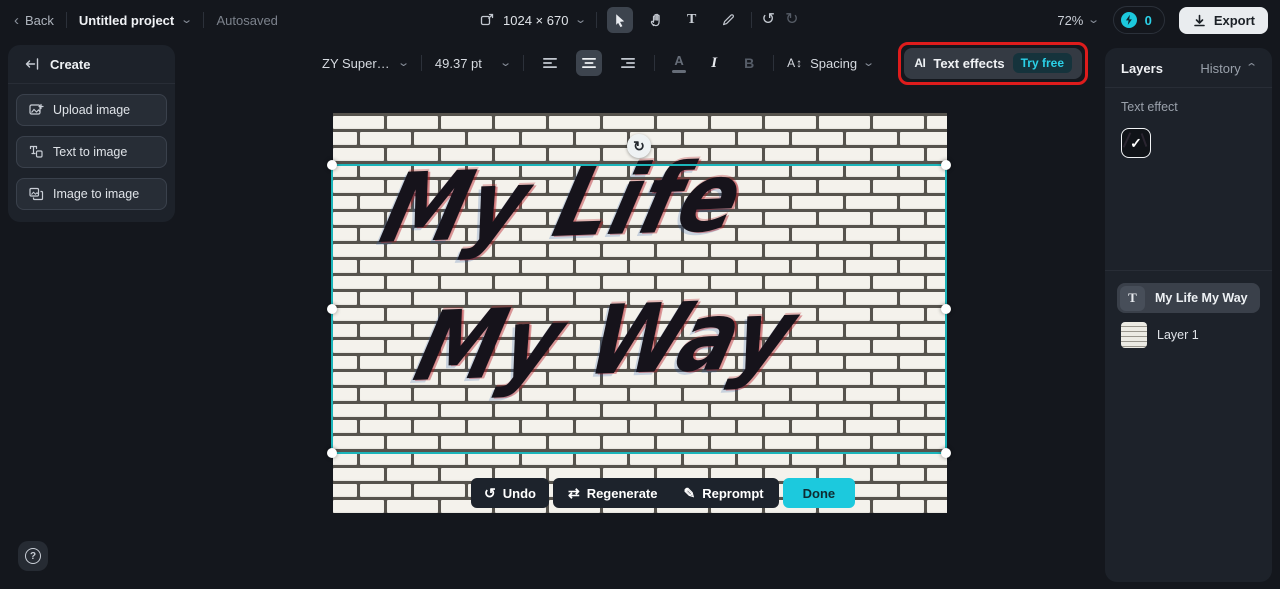  Describe the element at coordinates (332, 453) in the screenshot. I see `resize-handle-bottom-left` at that location.